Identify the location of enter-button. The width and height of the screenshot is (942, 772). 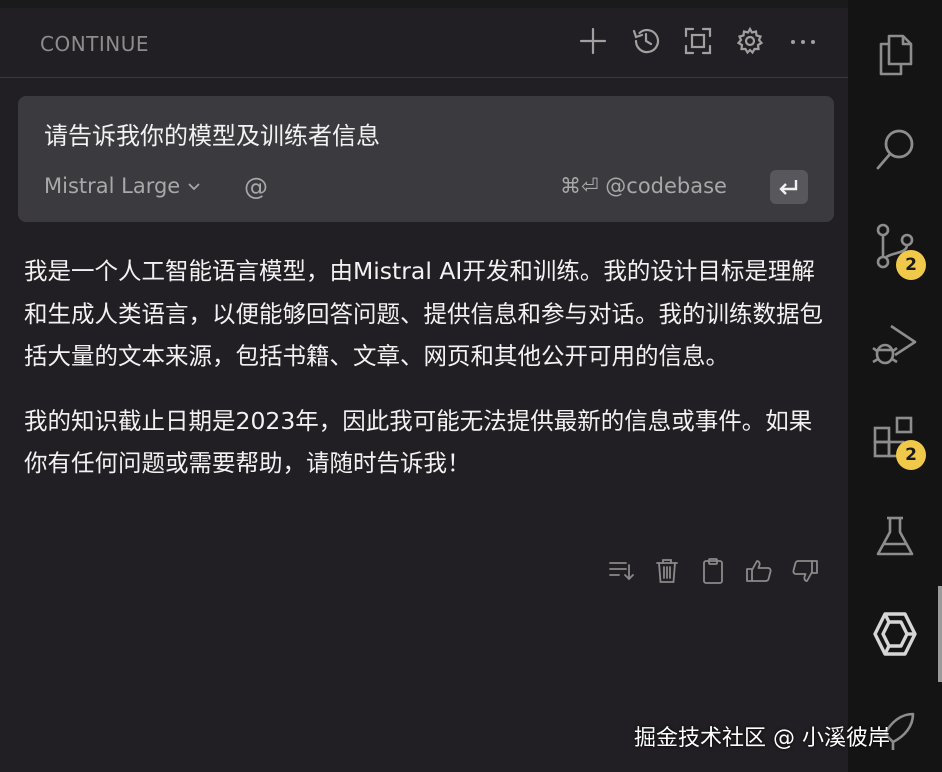
(789, 187).